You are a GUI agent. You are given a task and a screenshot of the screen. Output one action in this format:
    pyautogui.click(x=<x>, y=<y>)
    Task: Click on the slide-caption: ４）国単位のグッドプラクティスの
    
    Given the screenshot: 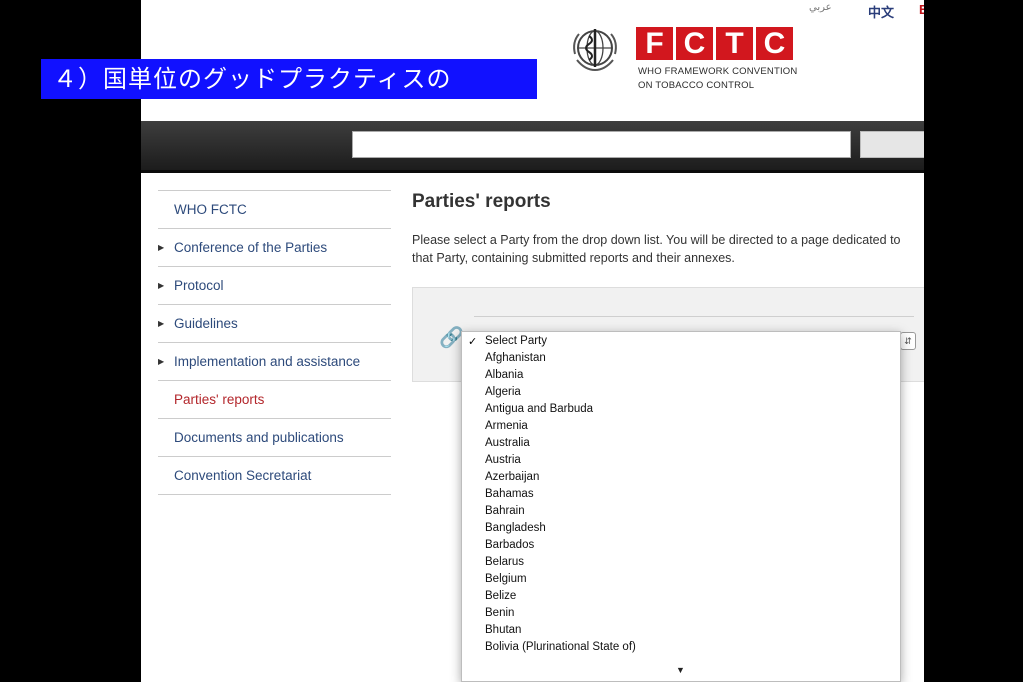 What is the action you would take?
    pyautogui.click(x=289, y=79)
    